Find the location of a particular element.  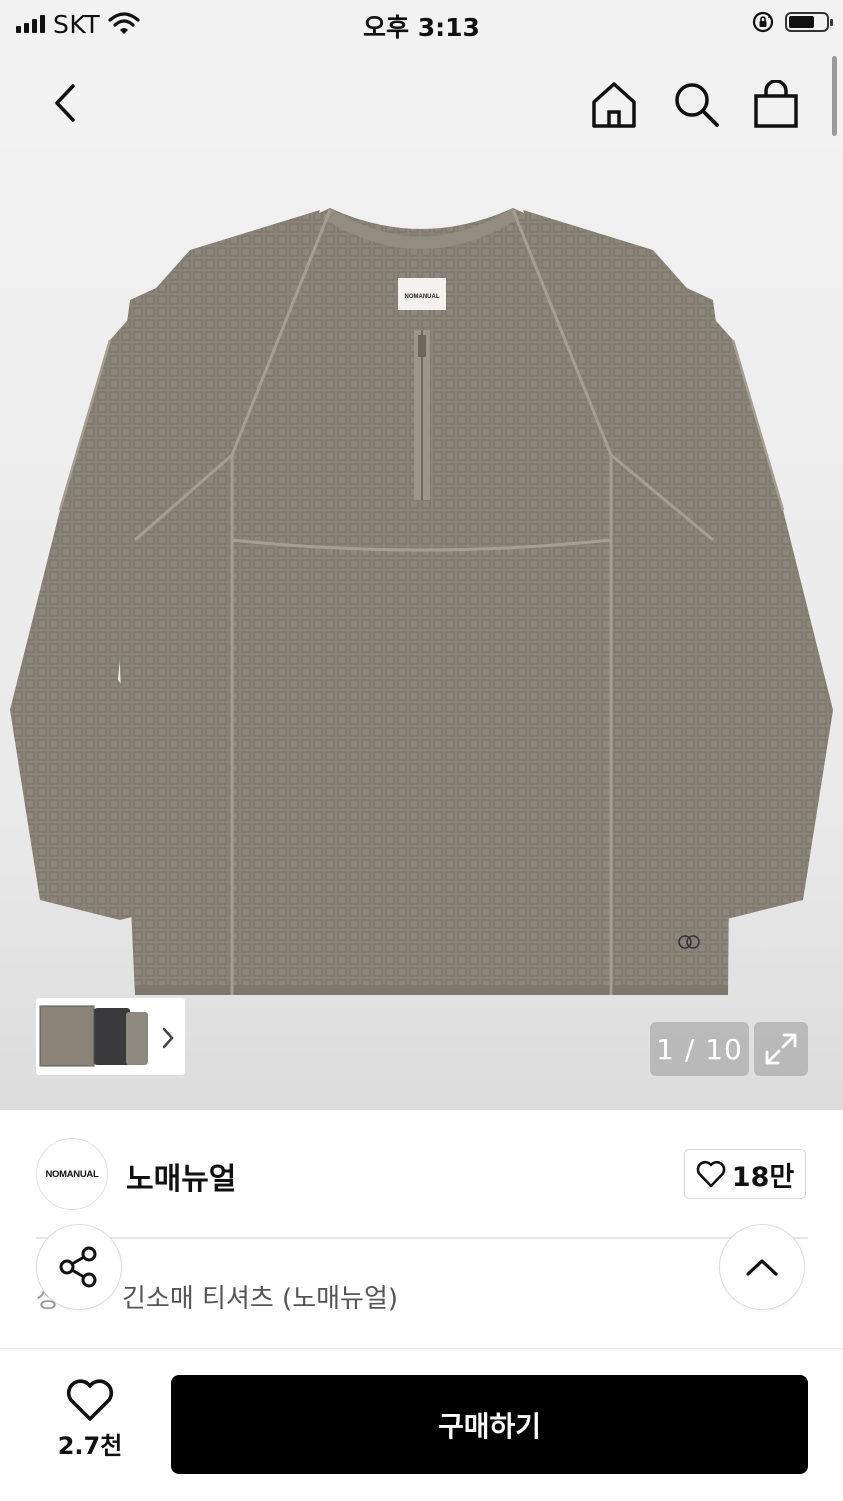

cart-button is located at coordinates (776, 104).